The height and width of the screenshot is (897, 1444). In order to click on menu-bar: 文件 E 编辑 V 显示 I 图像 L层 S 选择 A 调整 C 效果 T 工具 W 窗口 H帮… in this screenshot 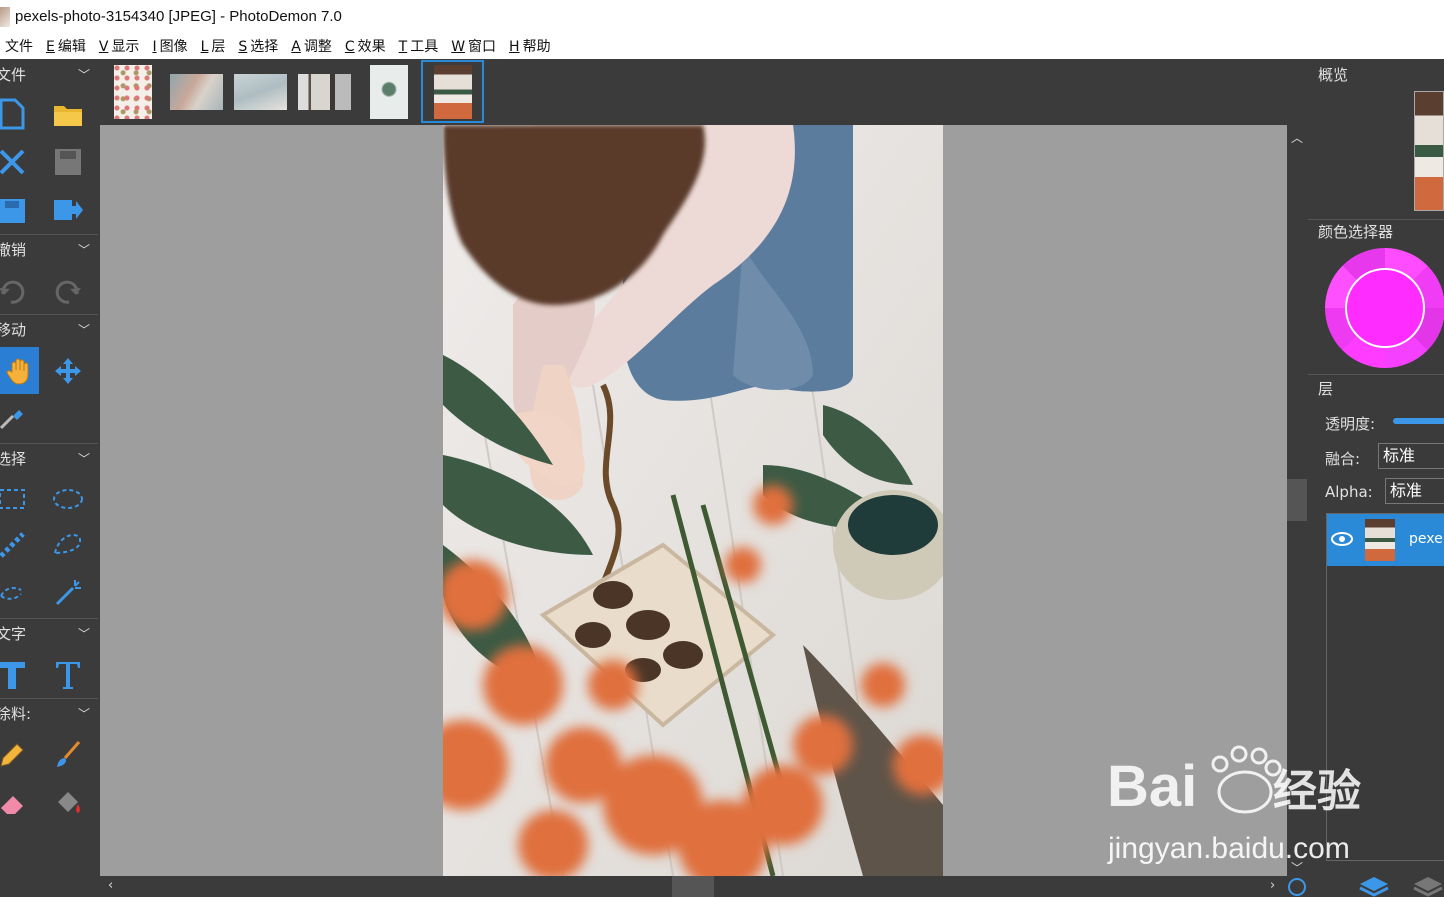, I will do `click(722, 46)`.